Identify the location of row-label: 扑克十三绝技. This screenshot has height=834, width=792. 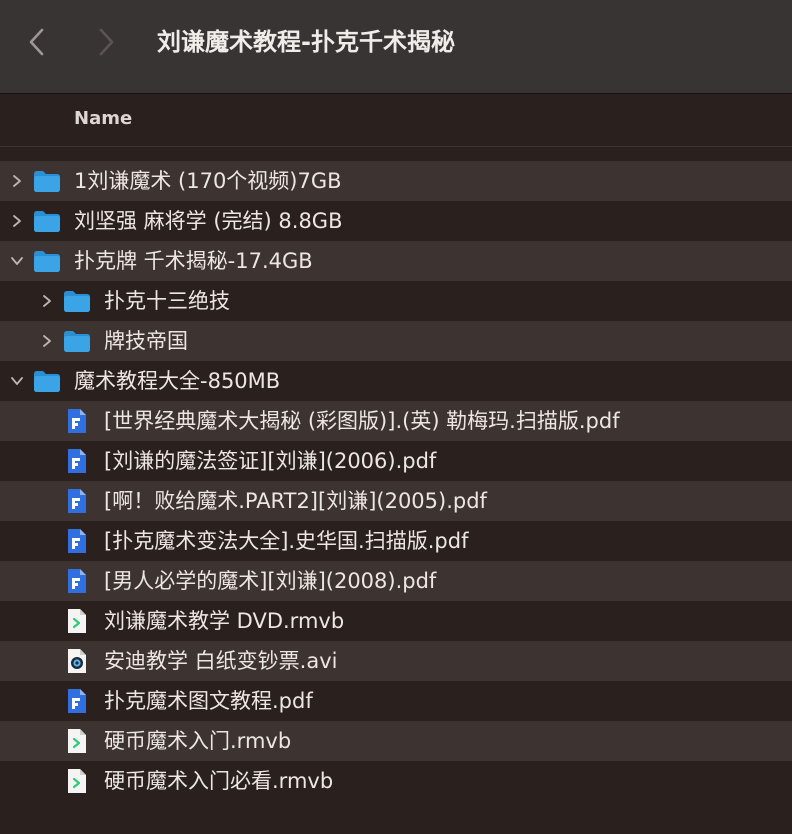
(167, 301).